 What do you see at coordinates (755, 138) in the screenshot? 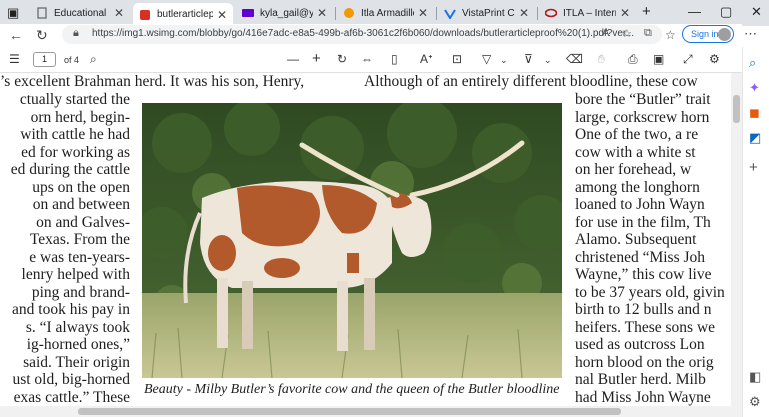
I see `outlook-icon: ◩` at bounding box center [755, 138].